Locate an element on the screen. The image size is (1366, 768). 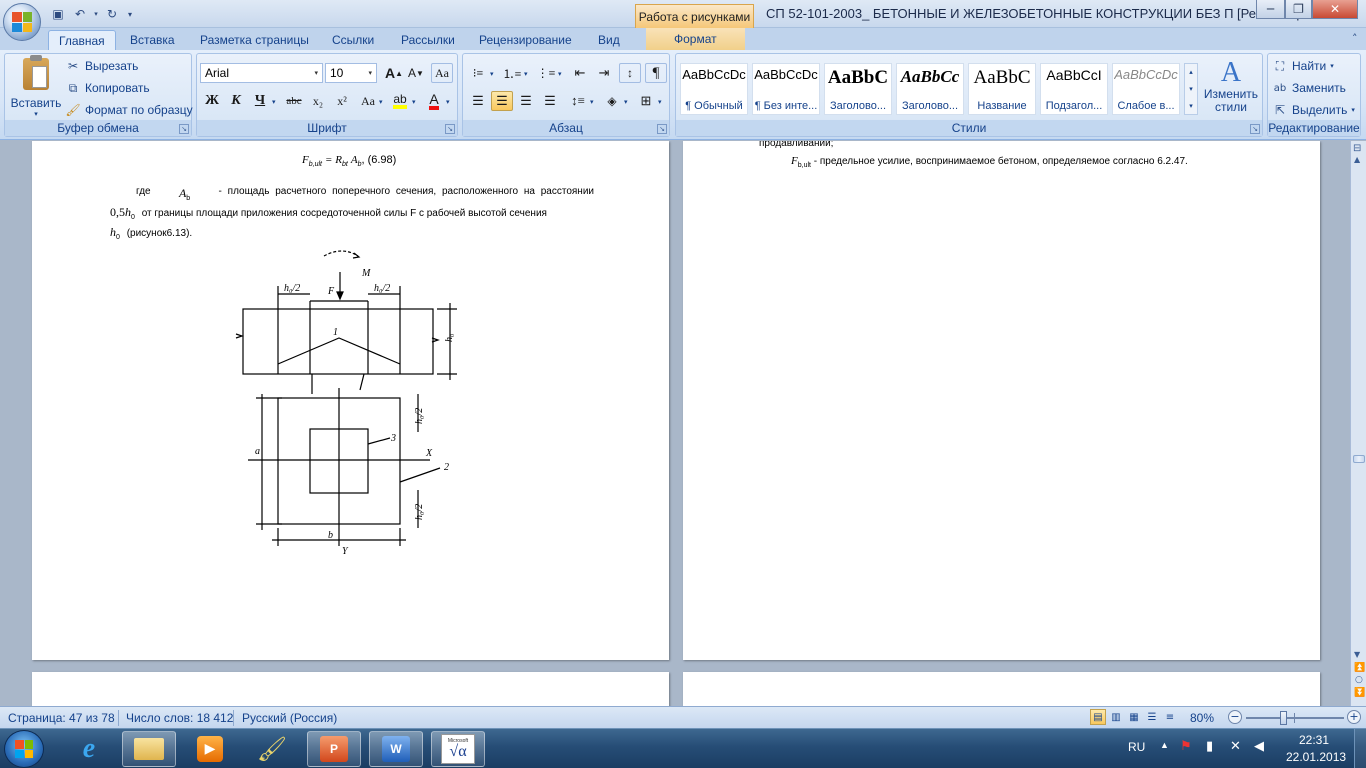
zoom-level: 80% is located at coordinates (1202, 718).